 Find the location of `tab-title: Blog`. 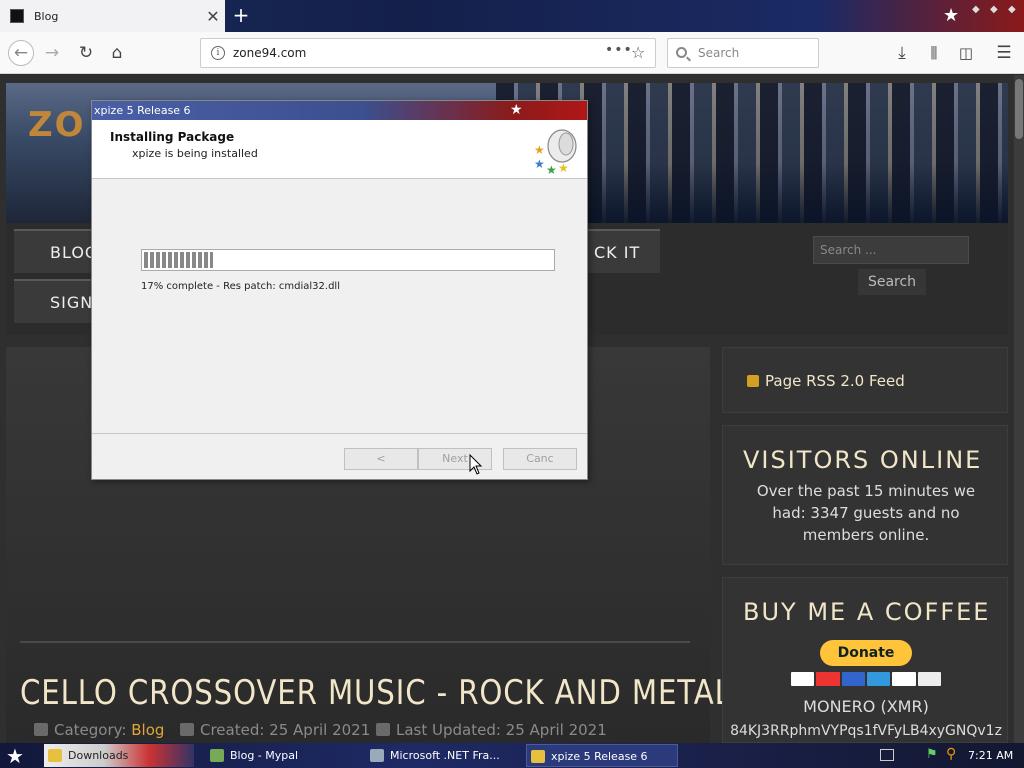

tab-title: Blog is located at coordinates (46, 16).